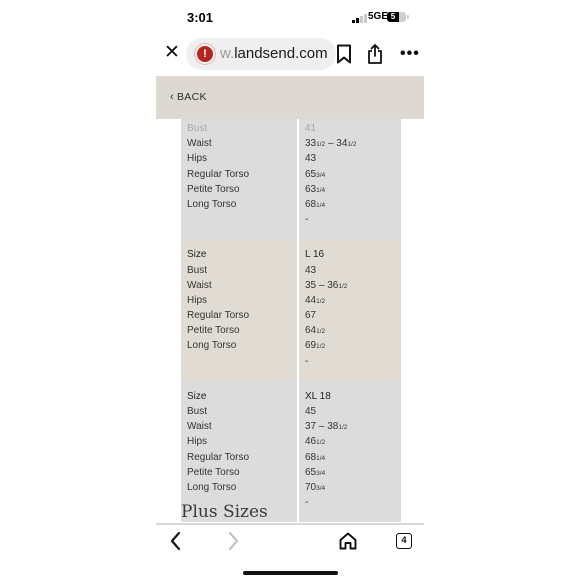  Describe the element at coordinates (311, 411) in the screenshot. I see `value-number: 45` at that location.